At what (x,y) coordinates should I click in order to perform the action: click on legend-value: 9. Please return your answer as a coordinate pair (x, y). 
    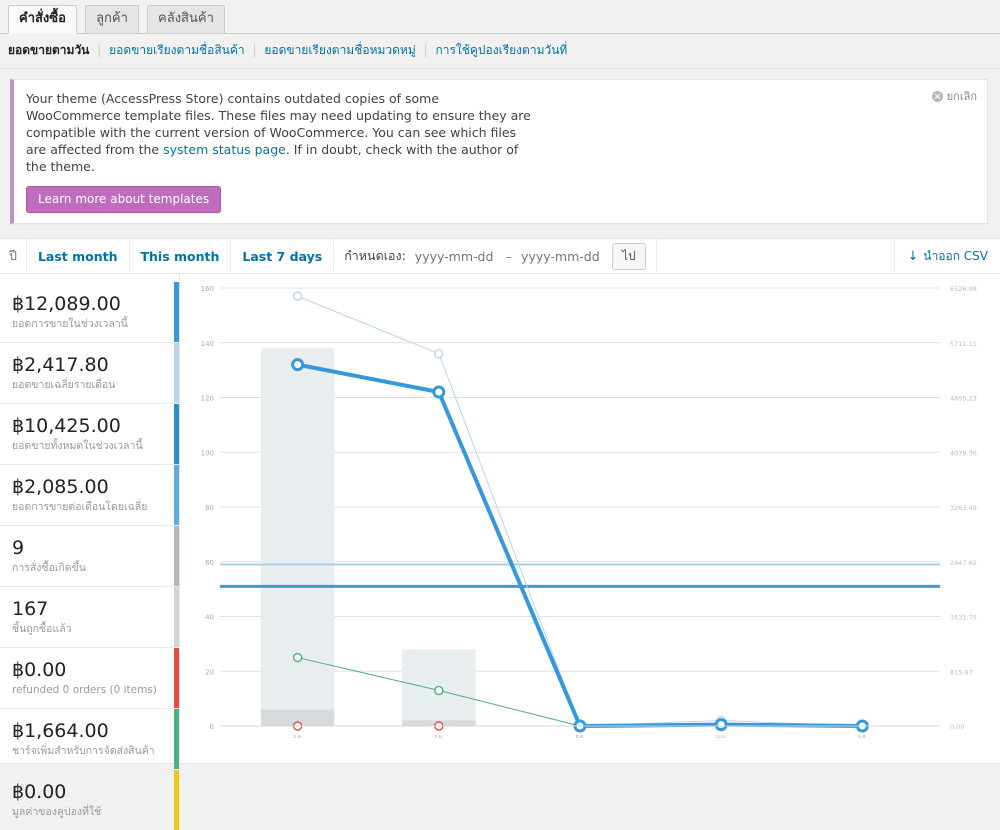
    Looking at the image, I should click on (18, 548).